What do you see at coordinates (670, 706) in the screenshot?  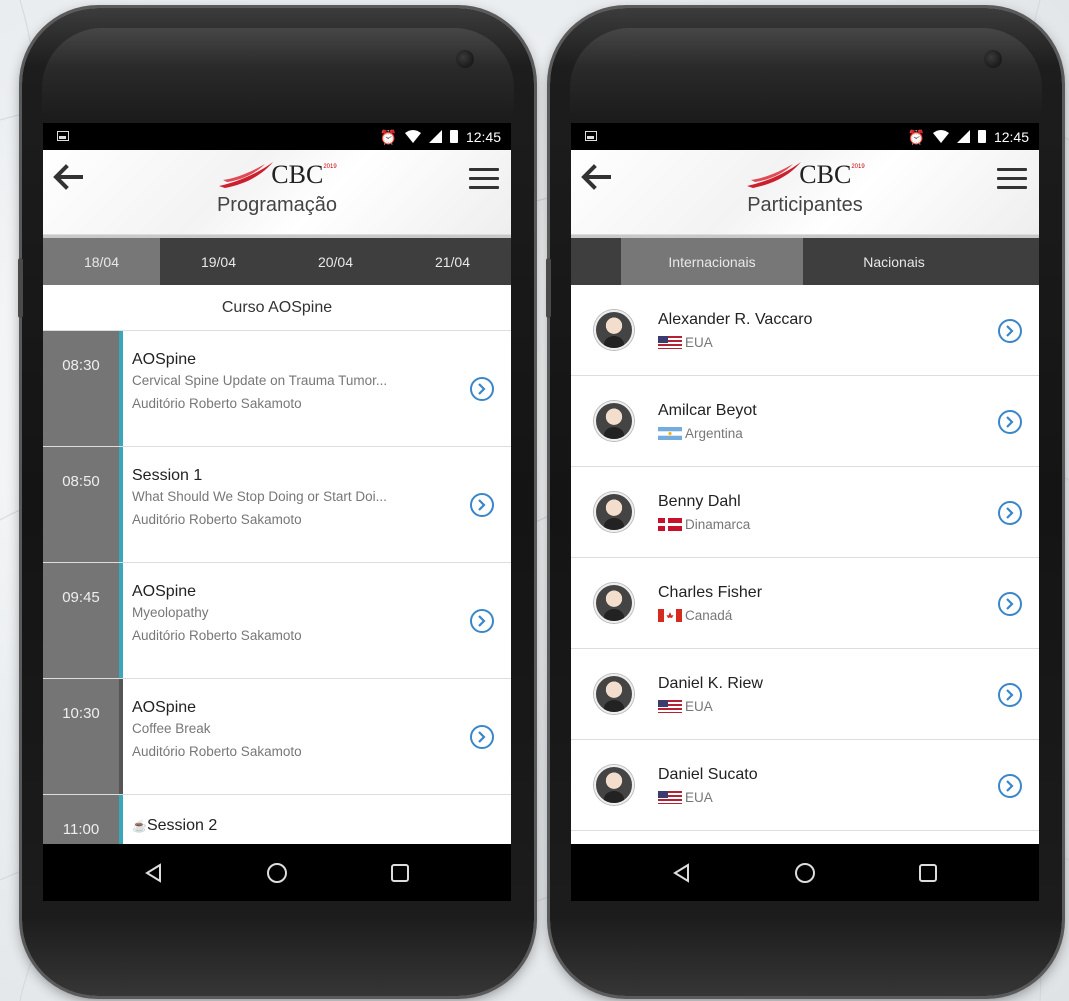 I see `us-flag-icon` at bounding box center [670, 706].